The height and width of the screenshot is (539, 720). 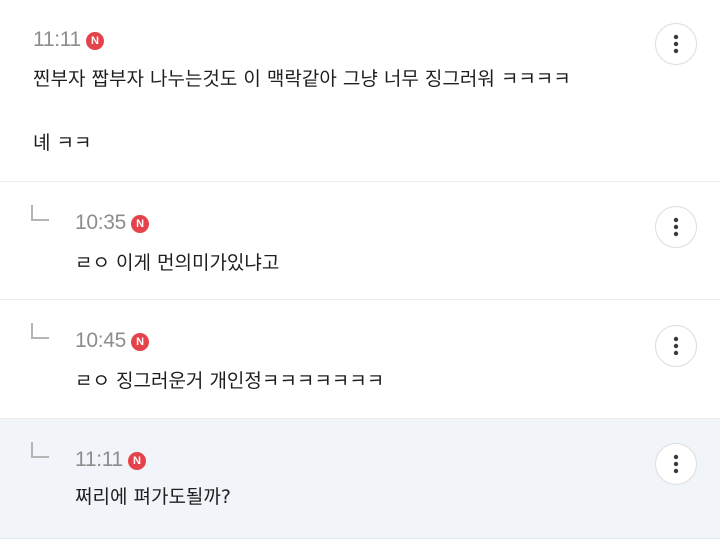 What do you see at coordinates (101, 222) in the screenshot?
I see `comment-time: 10:35` at bounding box center [101, 222].